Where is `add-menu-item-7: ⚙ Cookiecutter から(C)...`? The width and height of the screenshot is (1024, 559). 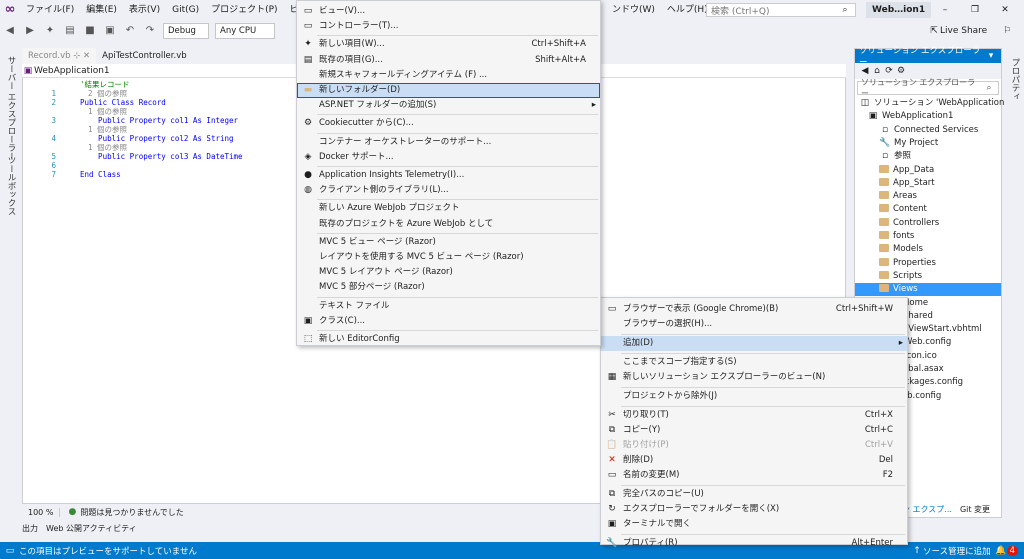 add-menu-item-7: ⚙ Cookiecutter から(C)... is located at coordinates (448, 123).